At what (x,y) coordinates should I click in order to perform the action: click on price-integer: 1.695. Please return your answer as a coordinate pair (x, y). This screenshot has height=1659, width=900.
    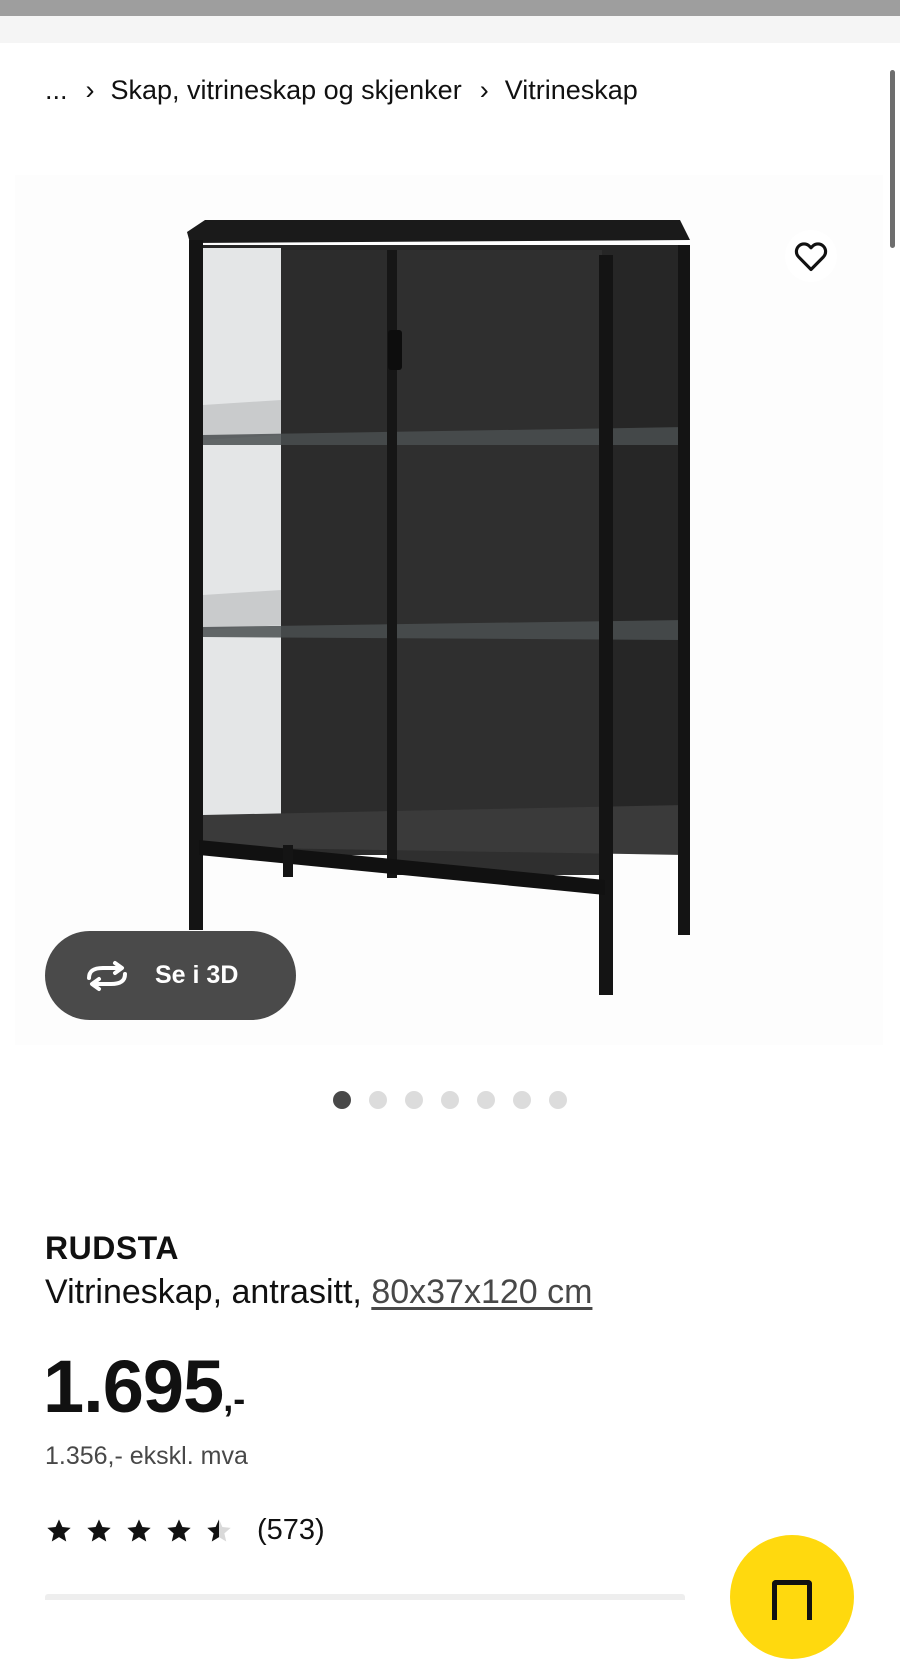
    Looking at the image, I should click on (133, 1386).